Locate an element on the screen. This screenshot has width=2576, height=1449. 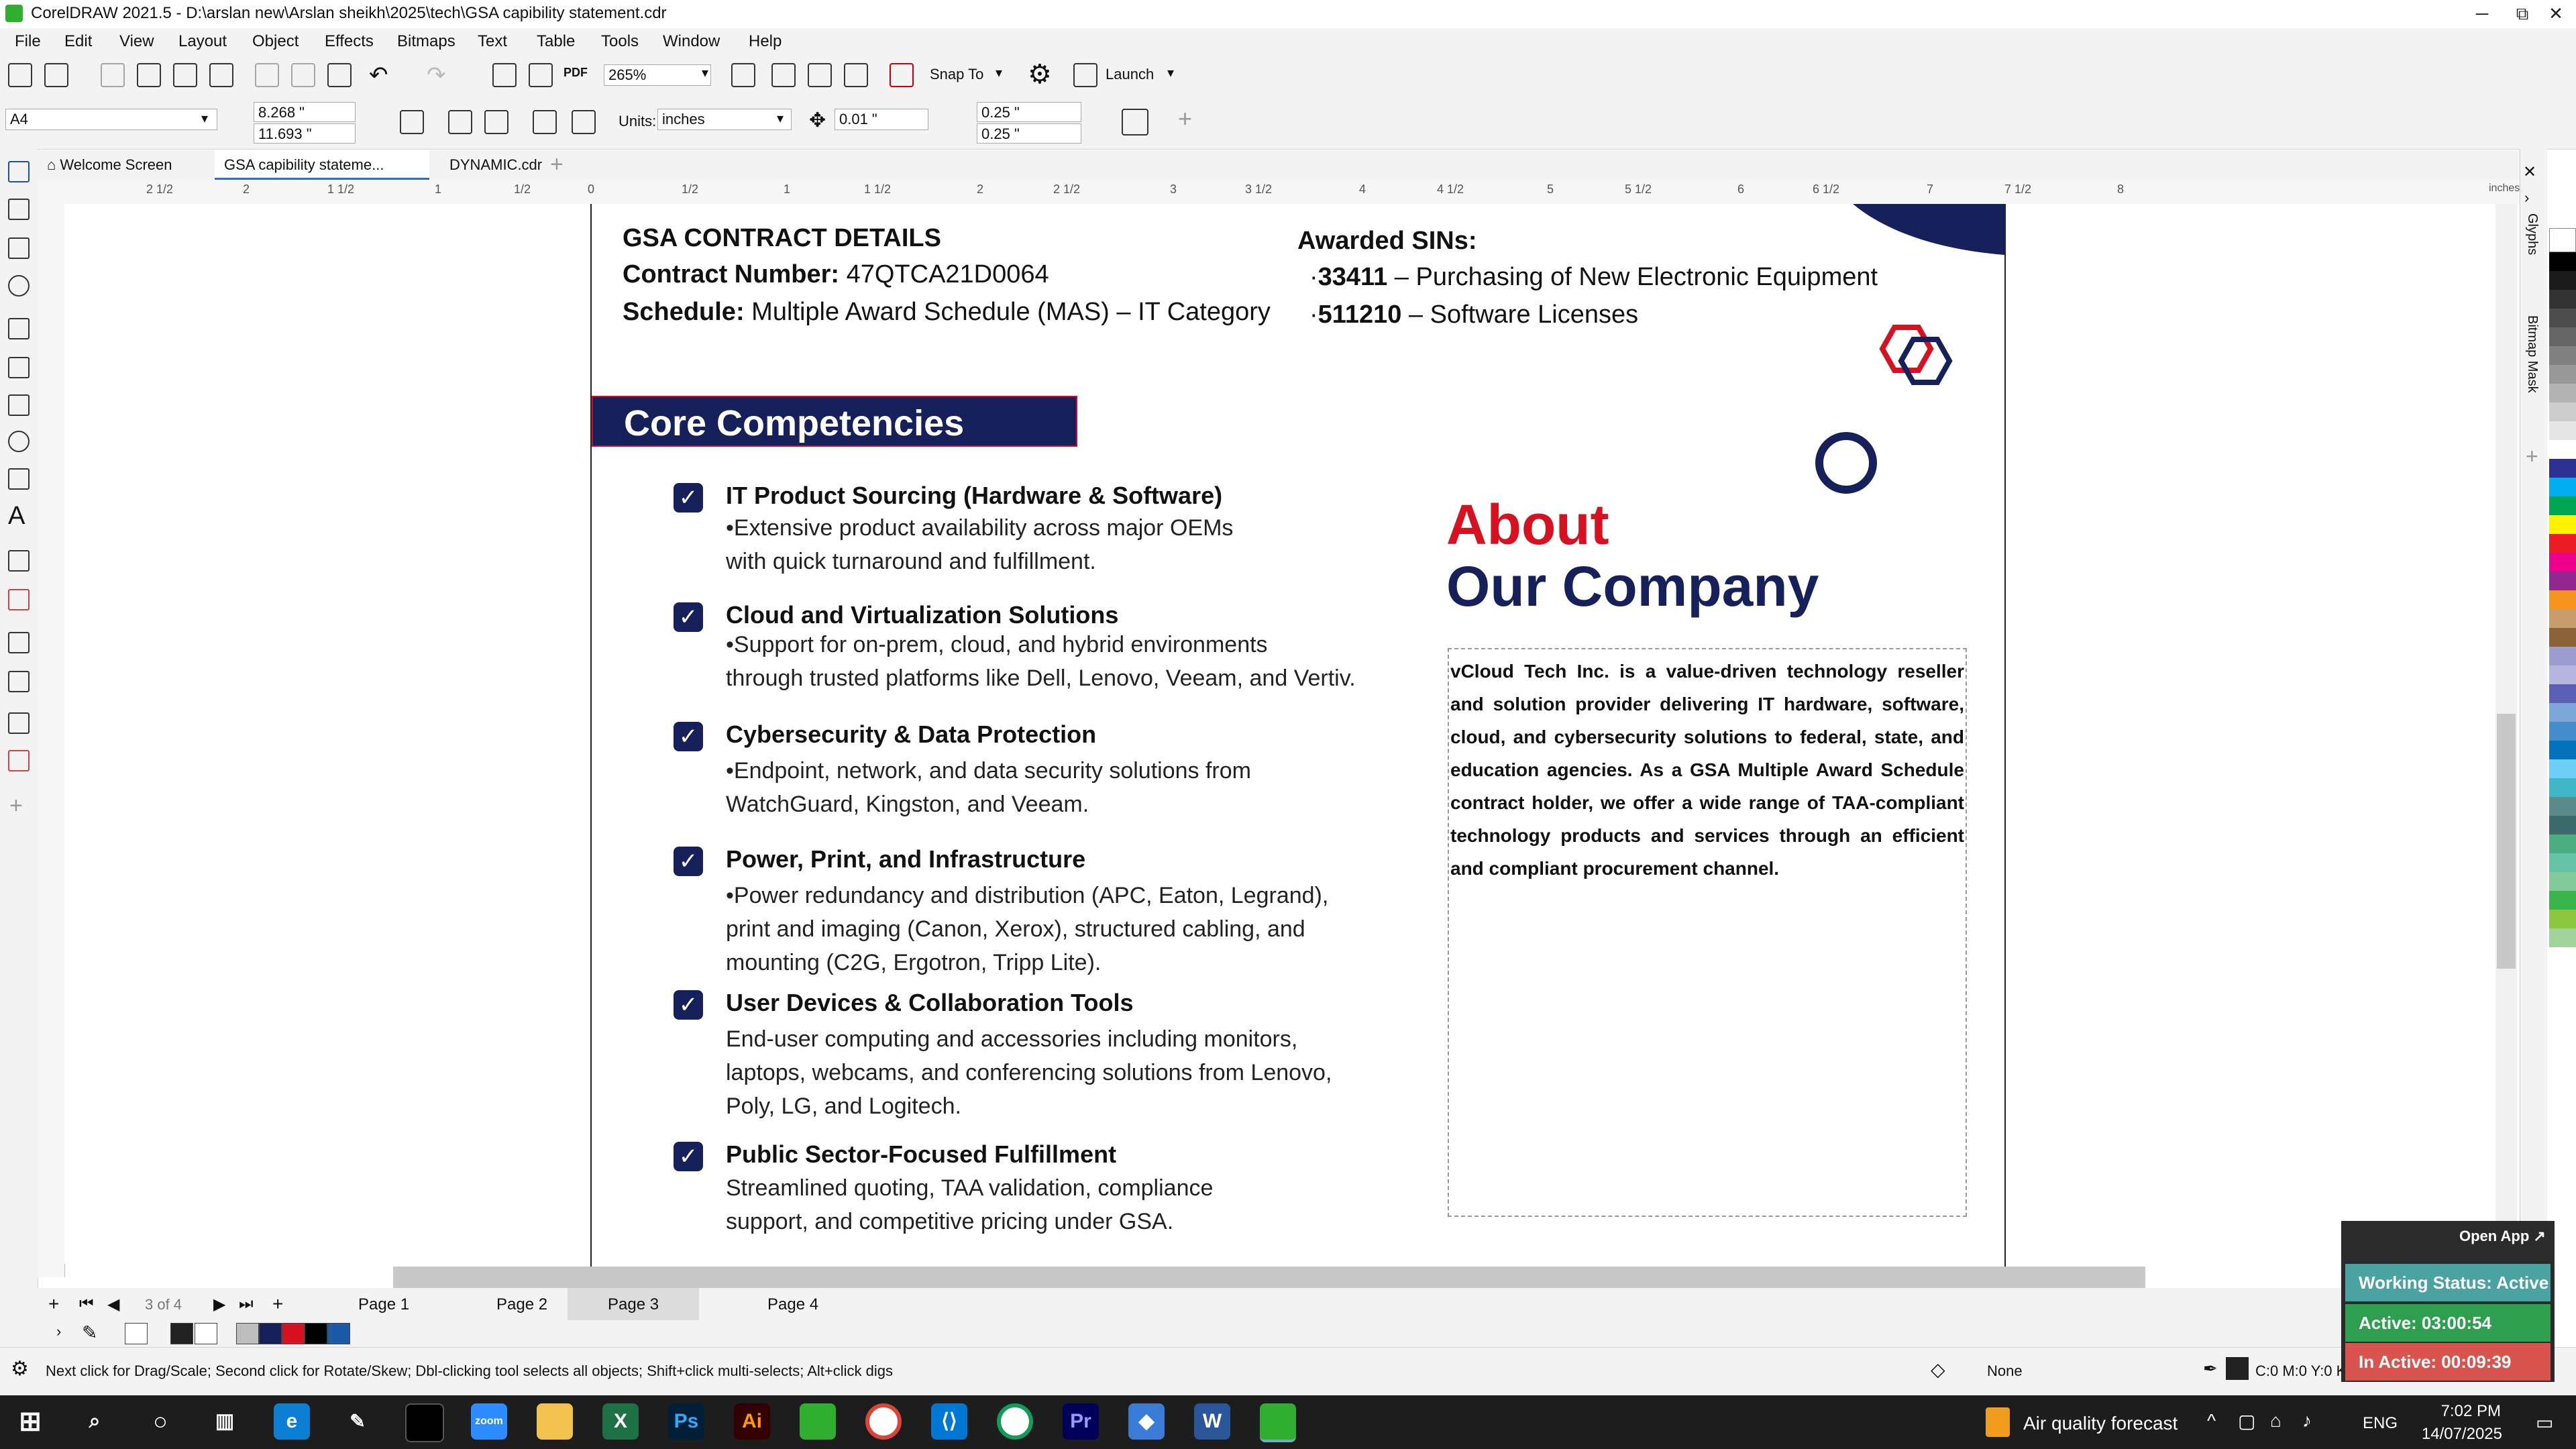
word-icon: W is located at coordinates (1212, 1421).